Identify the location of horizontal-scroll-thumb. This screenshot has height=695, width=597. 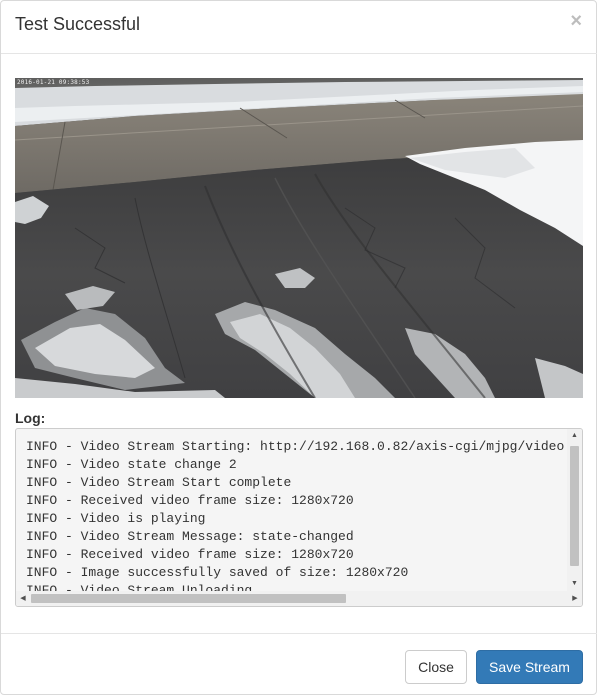
(188, 598).